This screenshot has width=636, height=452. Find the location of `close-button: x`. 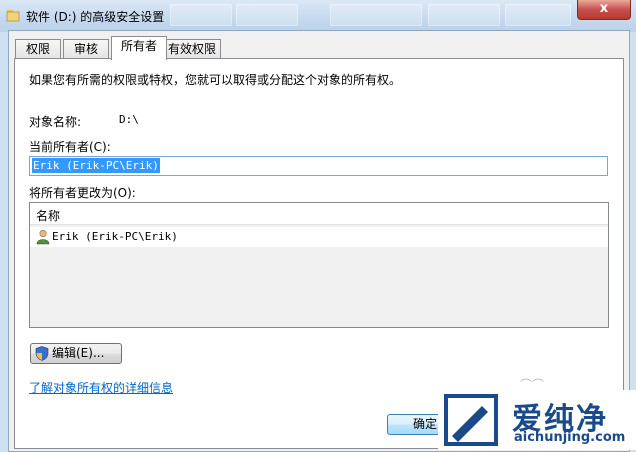

close-button: x is located at coordinates (604, 10).